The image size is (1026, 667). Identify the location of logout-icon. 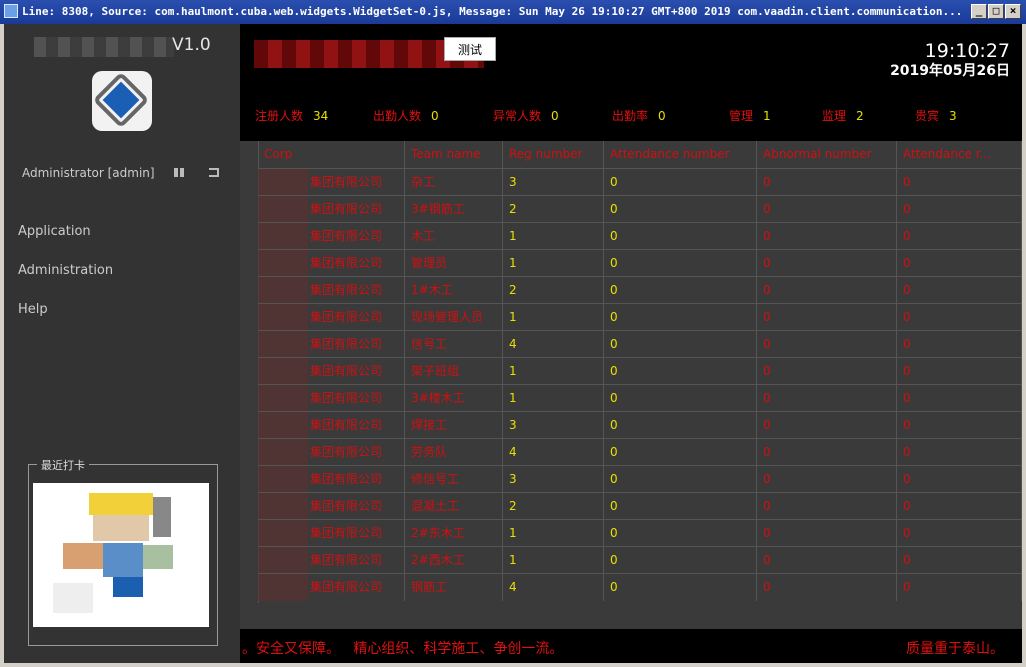
(214, 172).